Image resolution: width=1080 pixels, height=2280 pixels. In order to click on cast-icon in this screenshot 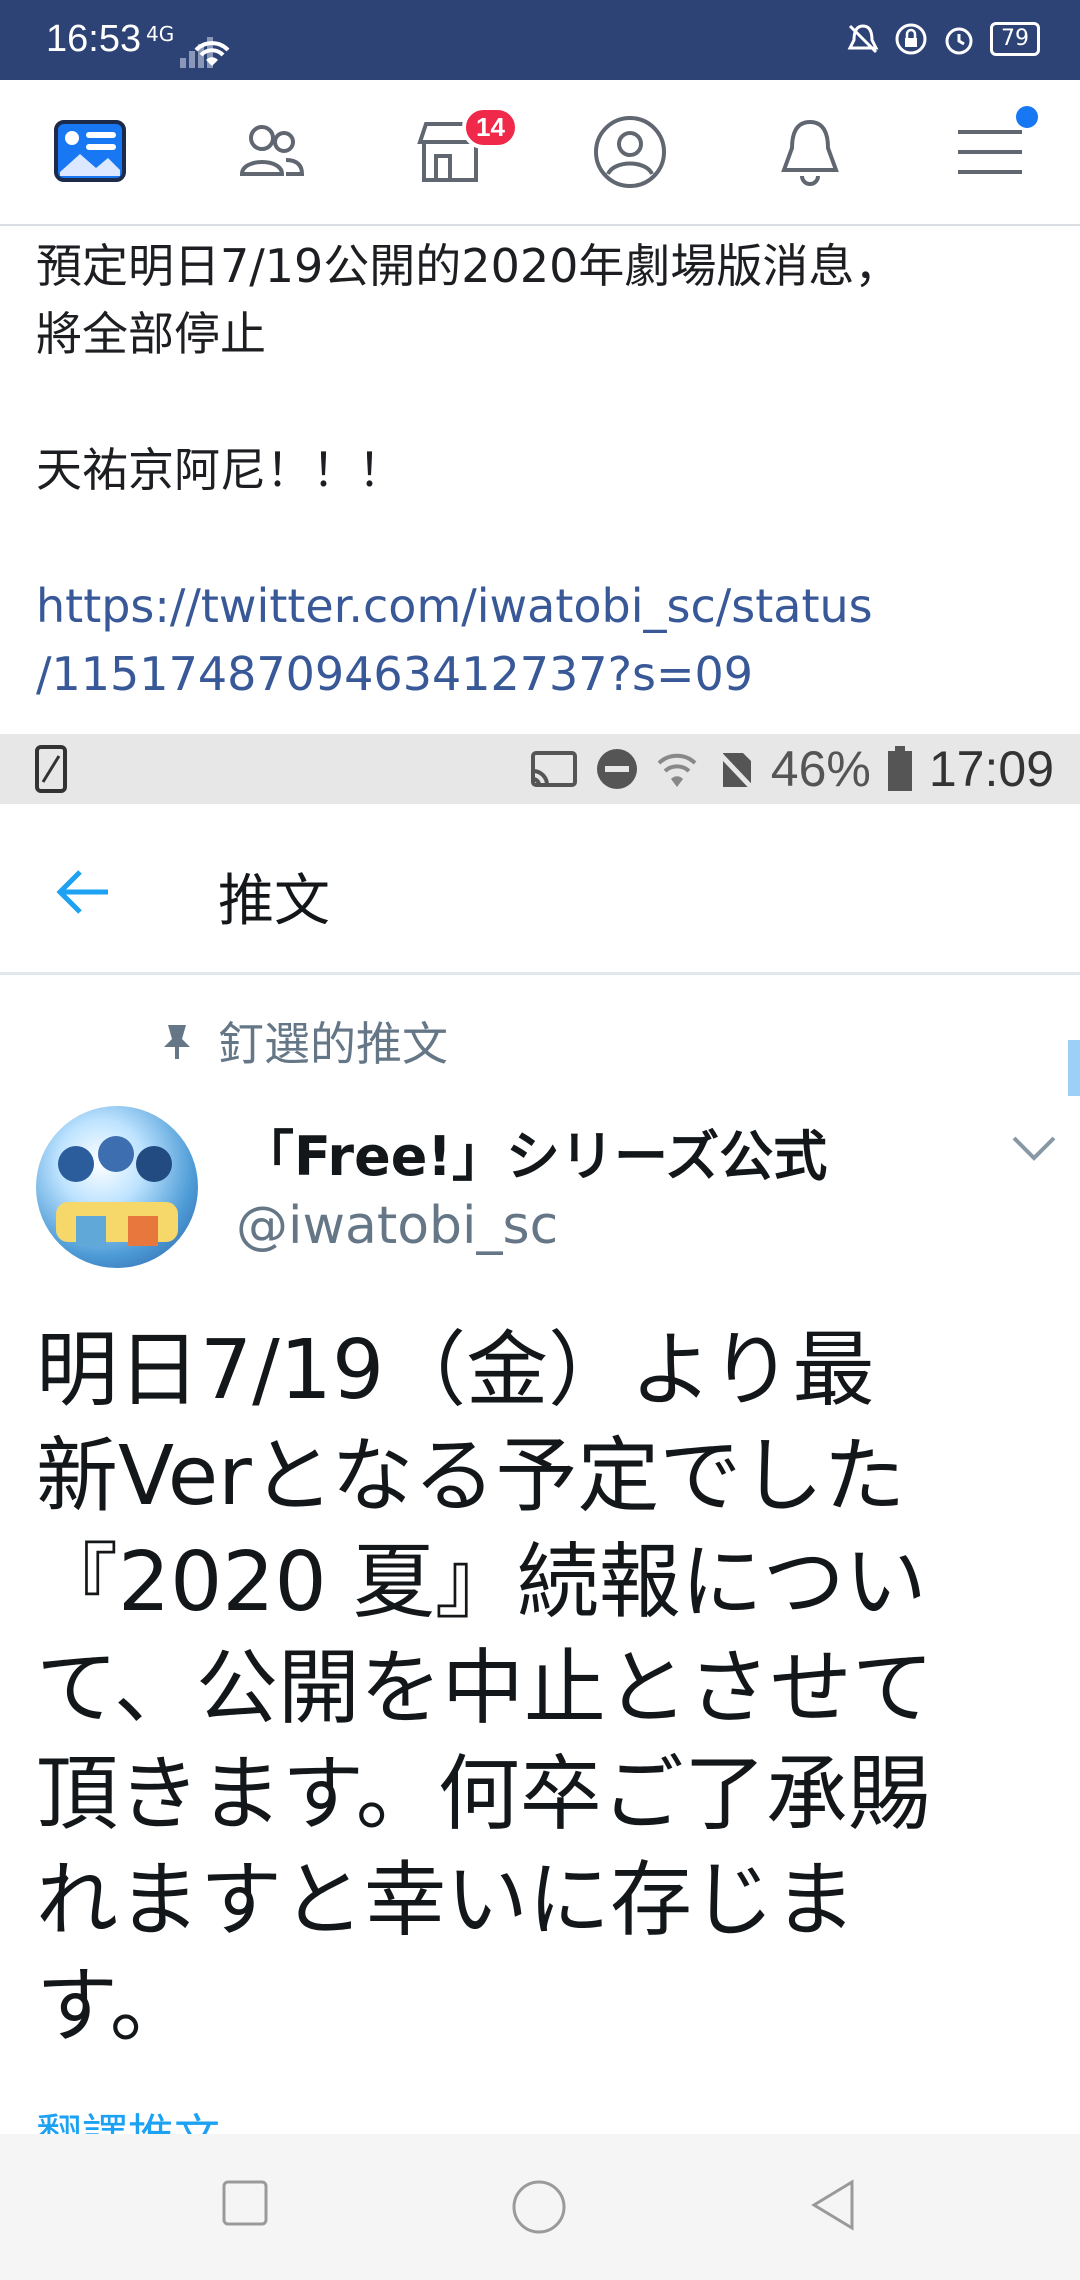, I will do `click(553, 769)`.